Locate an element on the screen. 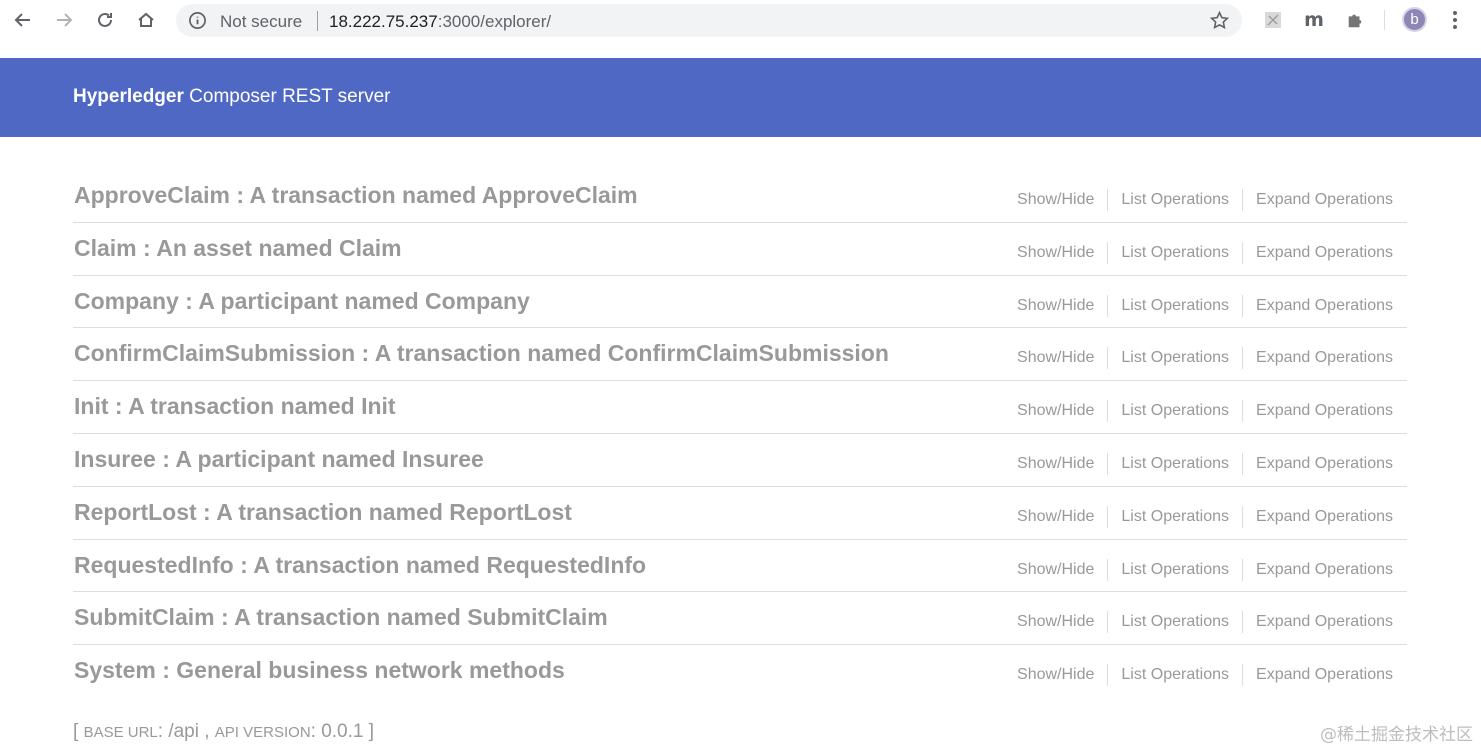 The height and width of the screenshot is (749, 1481). omnibox-divider is located at coordinates (317, 21).